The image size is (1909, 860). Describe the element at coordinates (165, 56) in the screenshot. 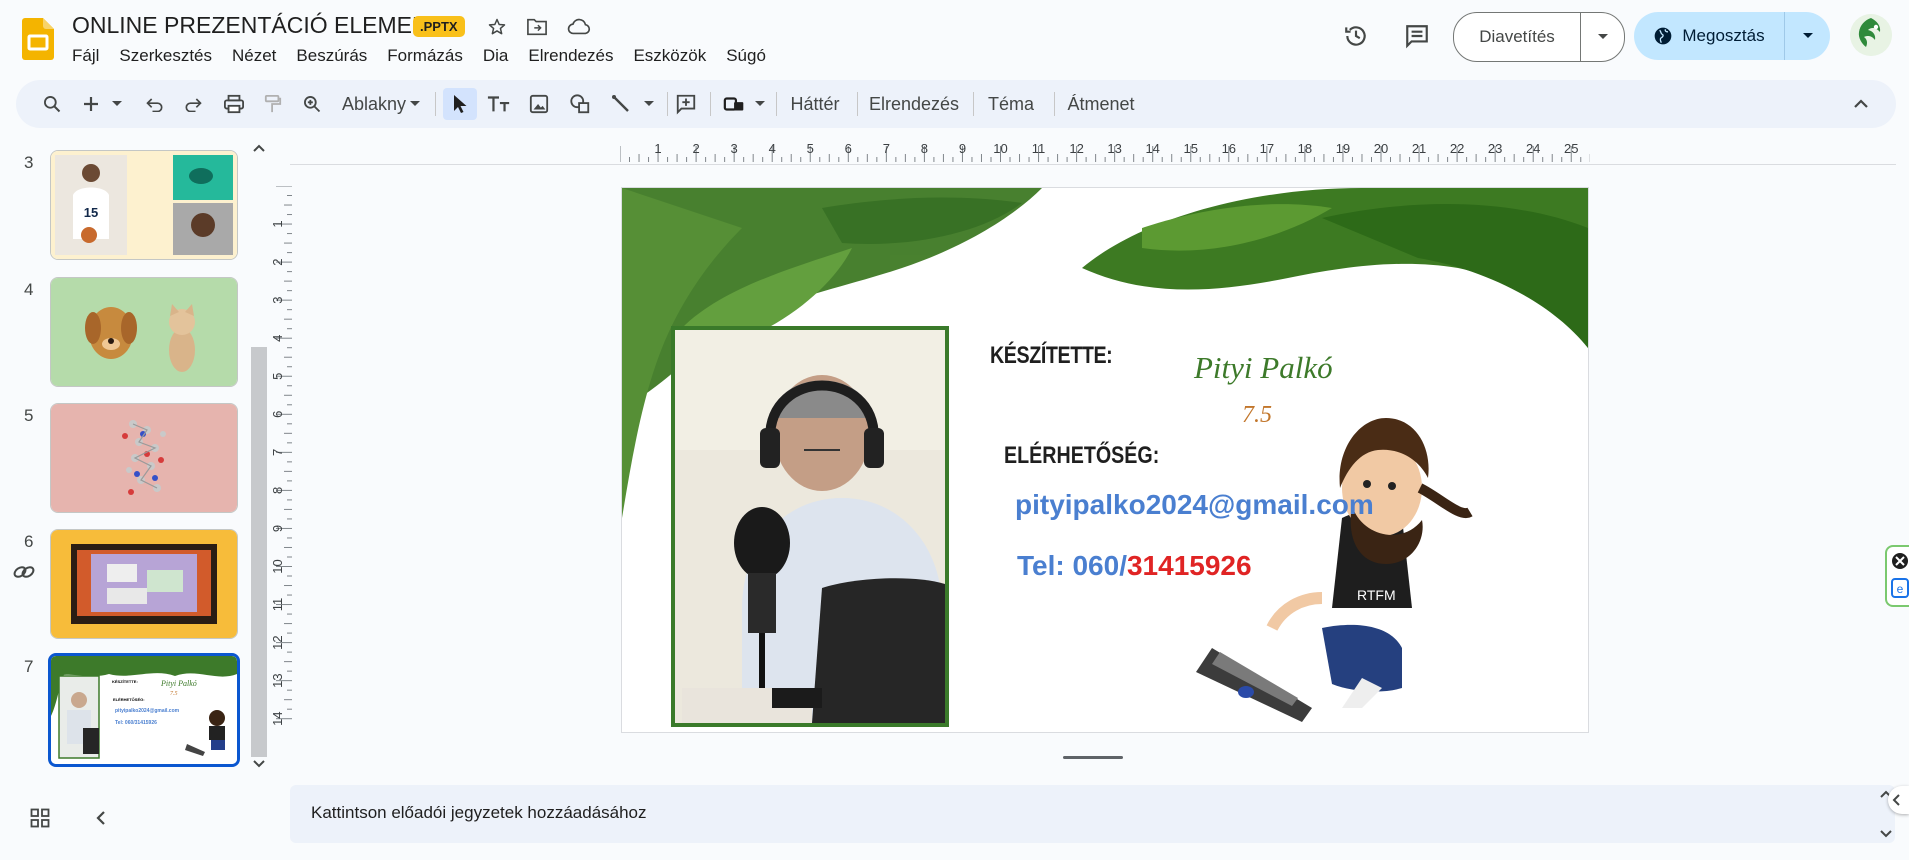

I see `menu-item-edit: Szerkesztés` at that location.